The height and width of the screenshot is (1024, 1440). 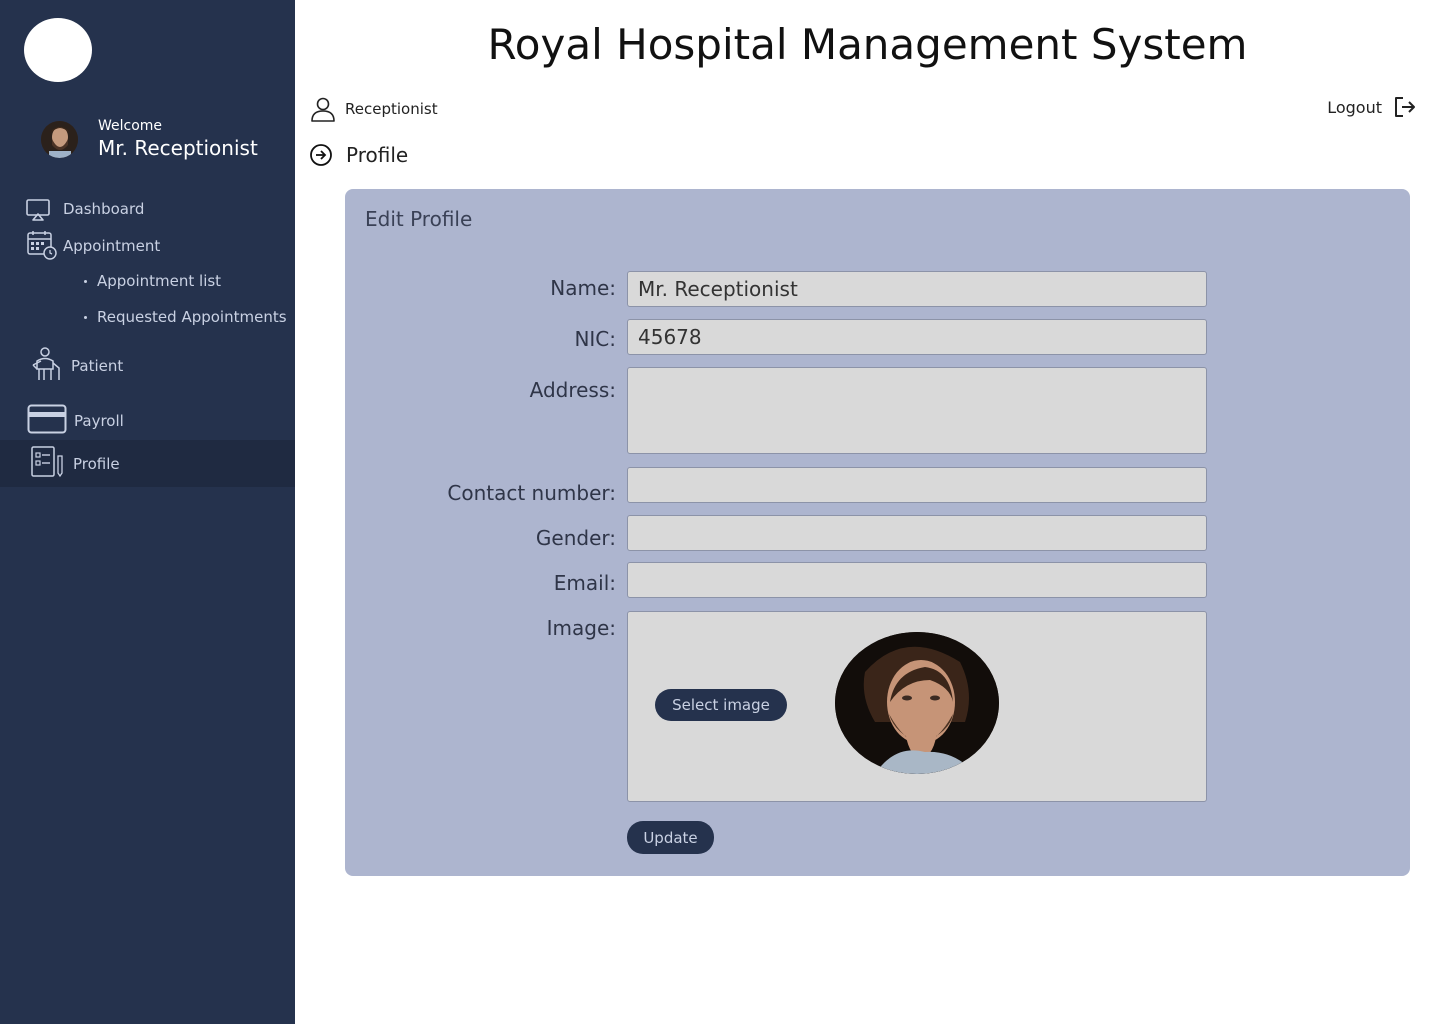 What do you see at coordinates (1405, 107) in the screenshot?
I see `logout-icon` at bounding box center [1405, 107].